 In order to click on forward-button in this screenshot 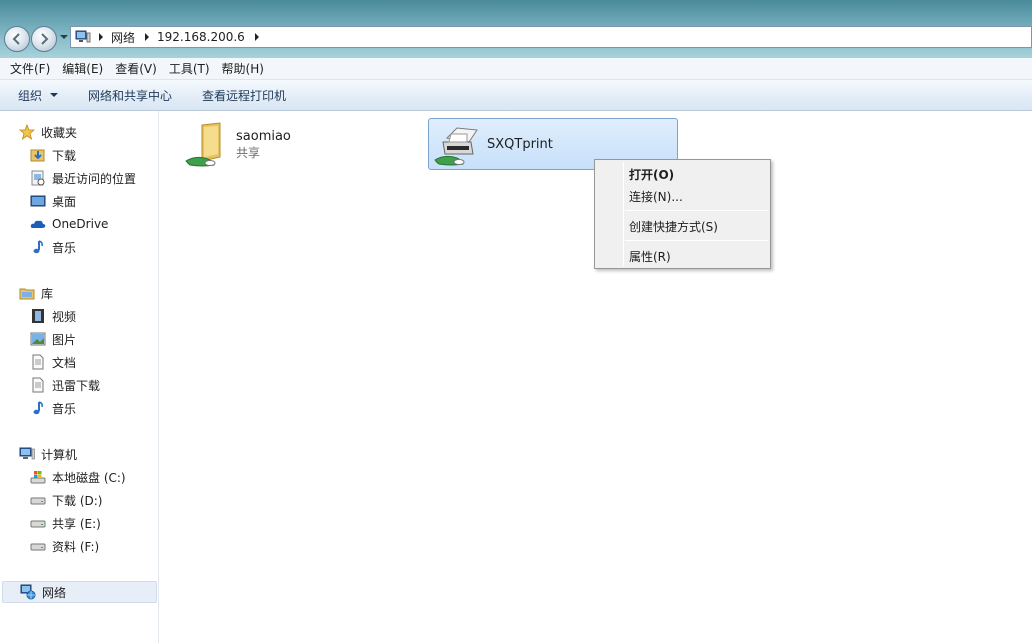, I will do `click(44, 39)`.